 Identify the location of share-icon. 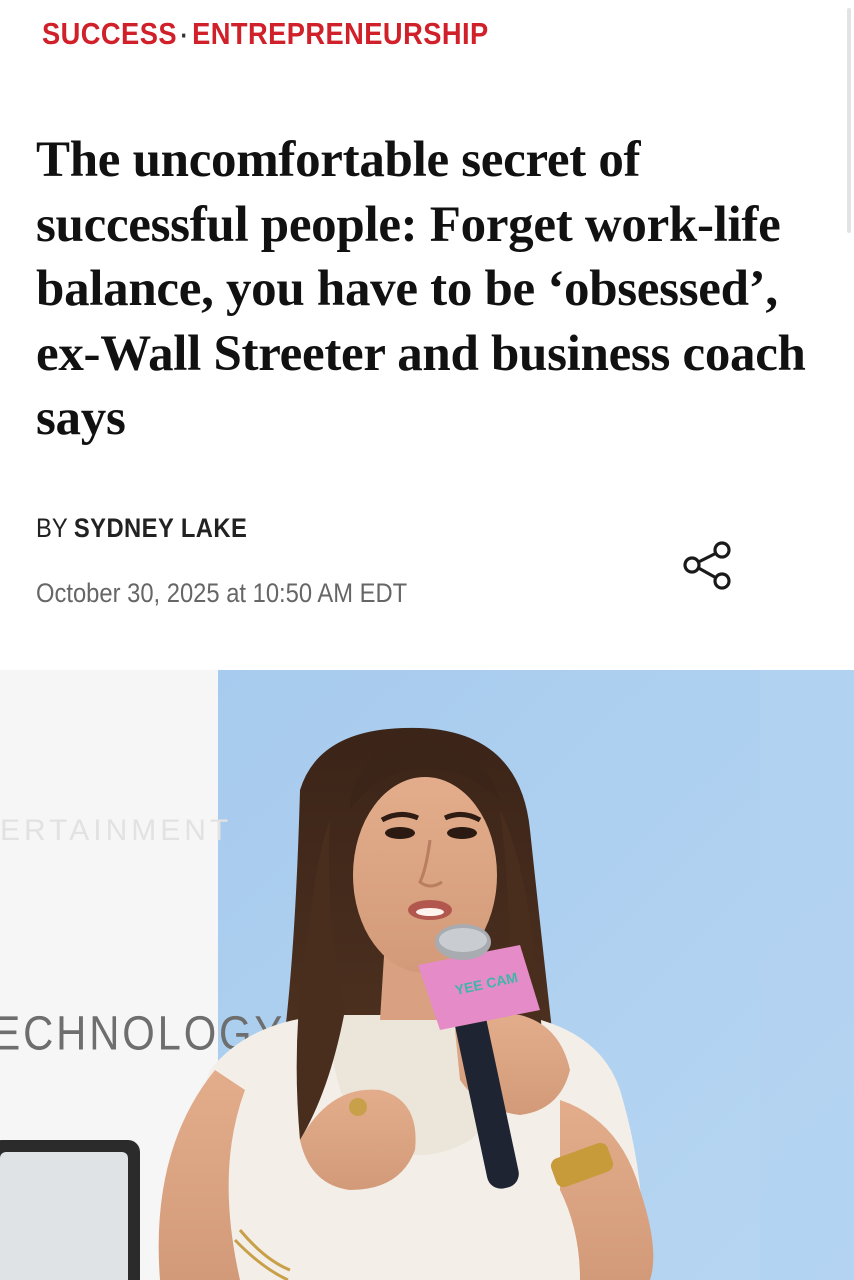
(707, 565).